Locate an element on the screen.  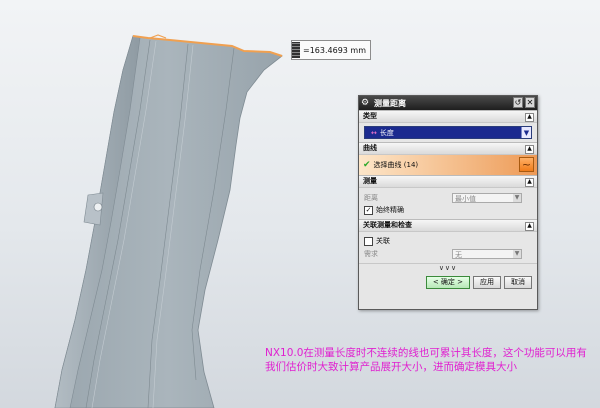
select-curve-label: 选择曲线 (14) is located at coordinates (396, 165).